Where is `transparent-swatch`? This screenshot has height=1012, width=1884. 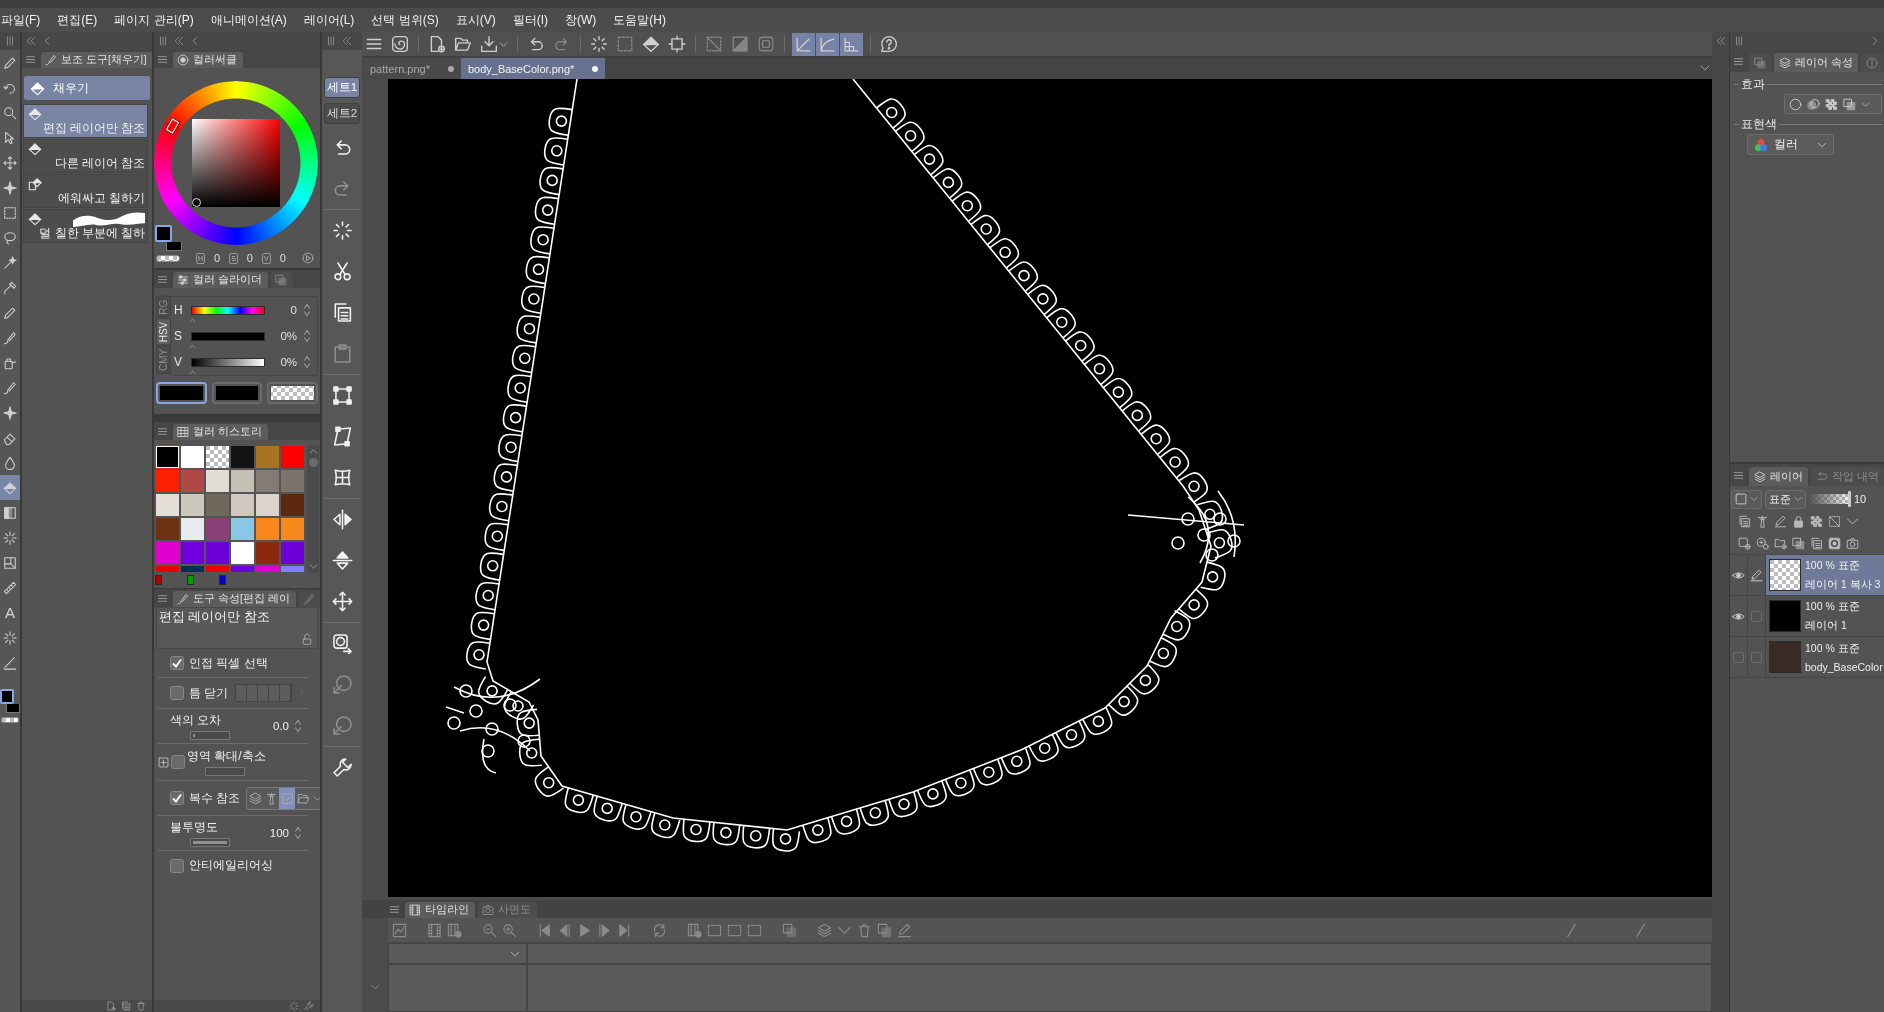 transparent-swatch is located at coordinates (292, 393).